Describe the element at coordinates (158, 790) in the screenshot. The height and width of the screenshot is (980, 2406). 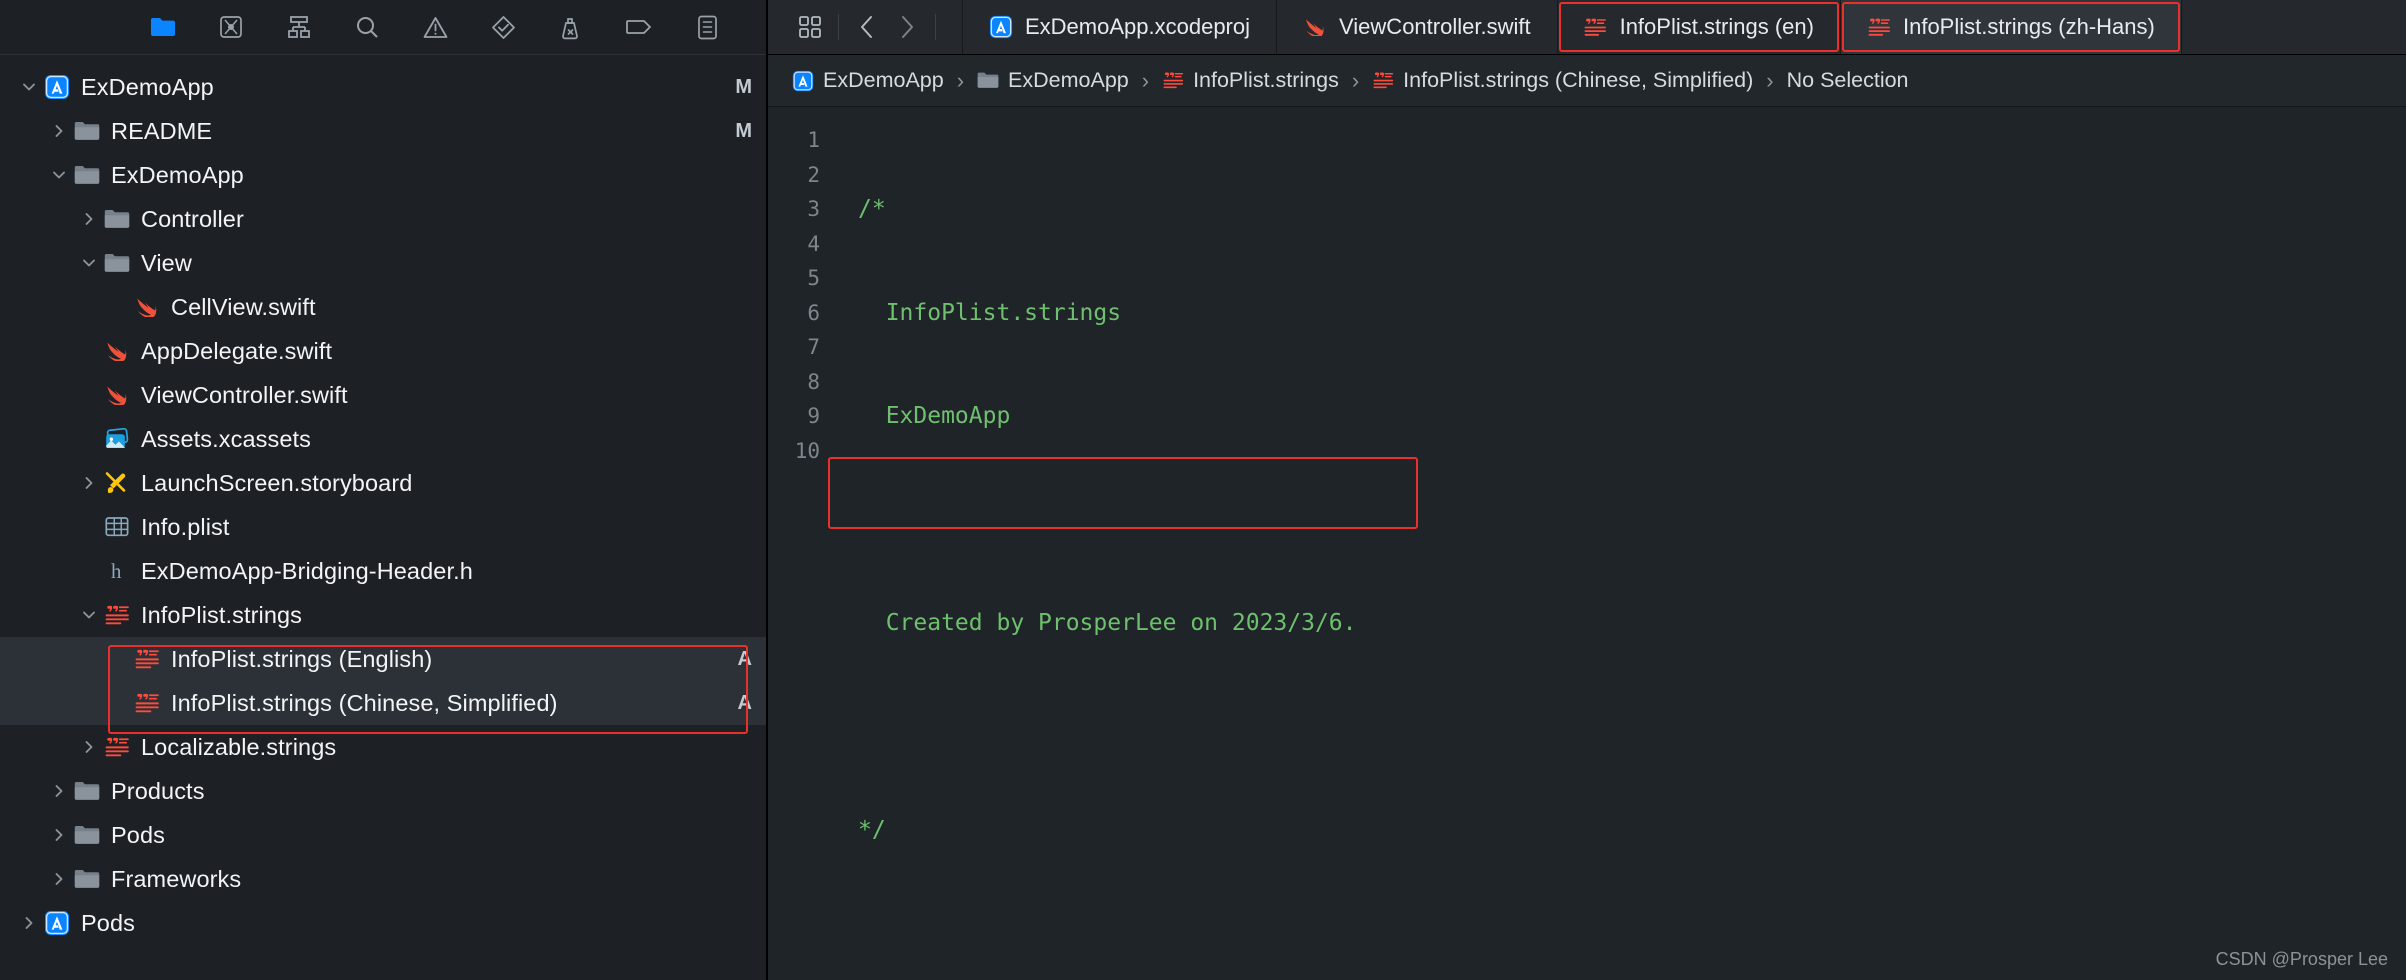
I see `tree-row-label: Products` at that location.